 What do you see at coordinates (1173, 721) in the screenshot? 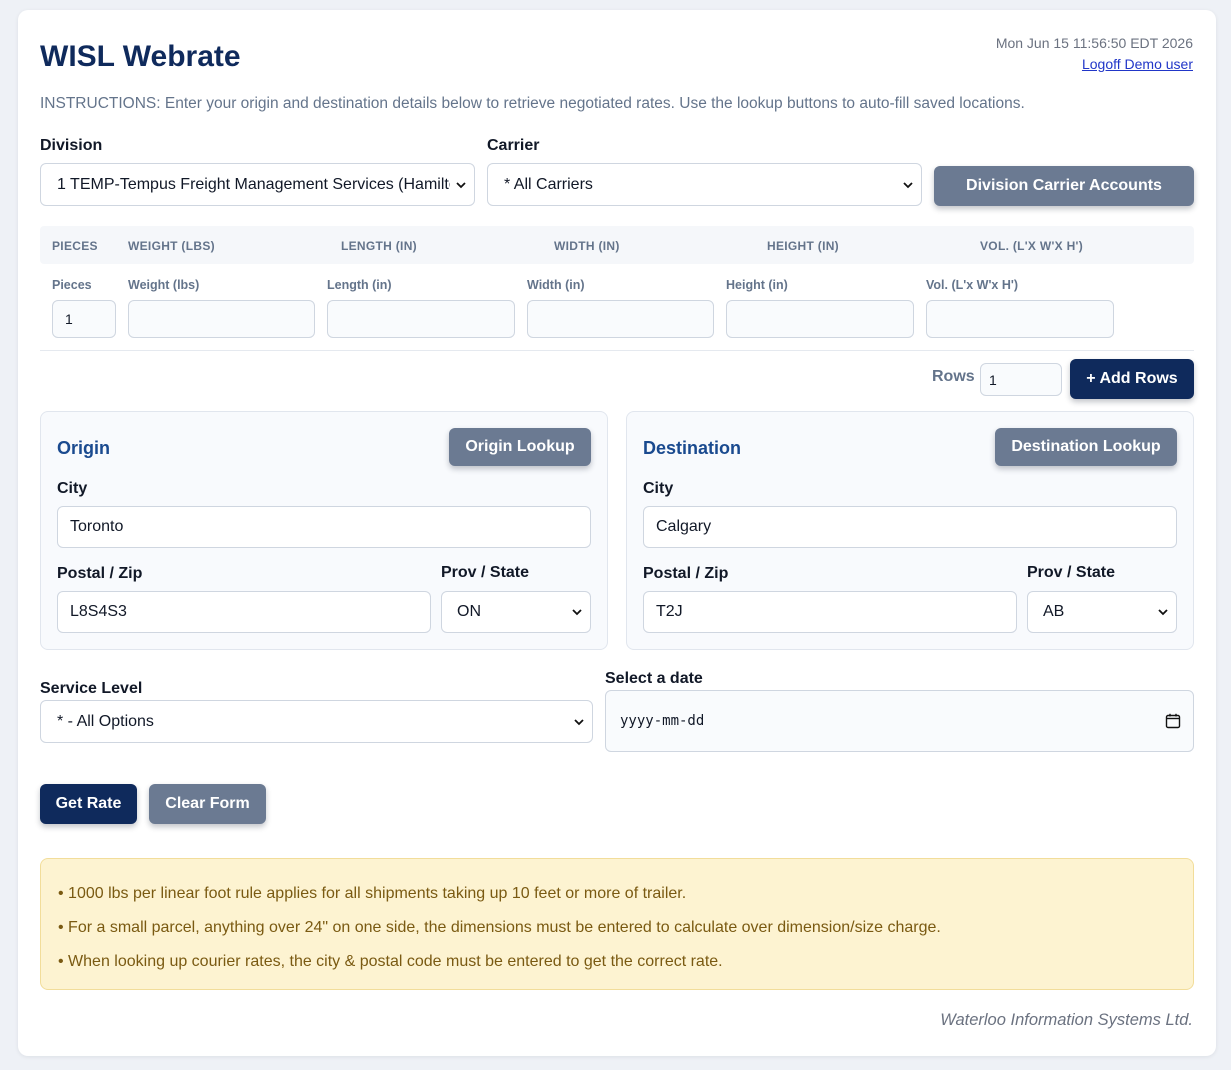
I see `calendar-icon` at bounding box center [1173, 721].